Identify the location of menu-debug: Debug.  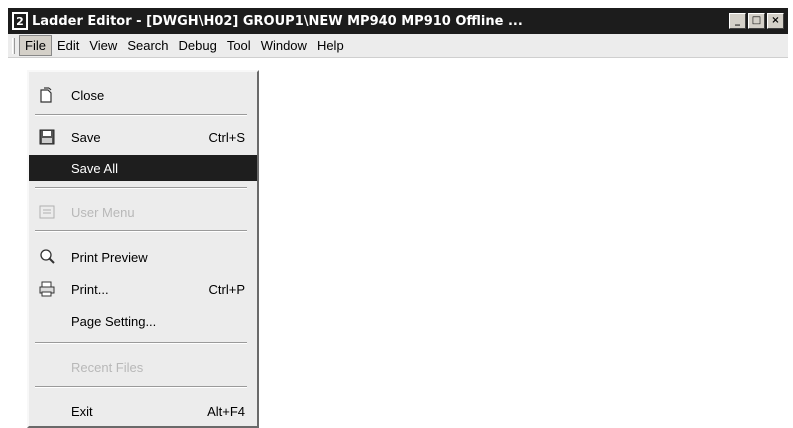
(198, 45).